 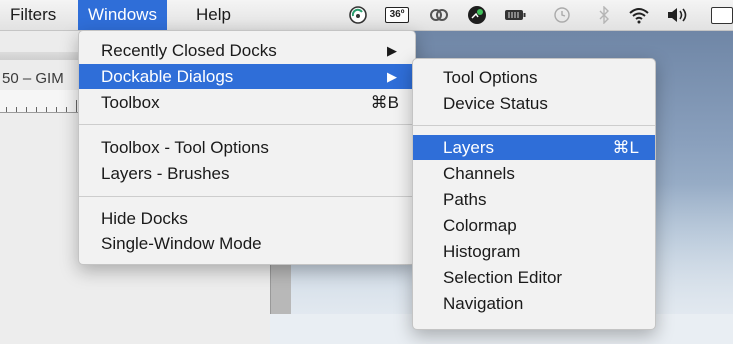 What do you see at coordinates (122, 15) in the screenshot?
I see `menubar-windows: Windows` at bounding box center [122, 15].